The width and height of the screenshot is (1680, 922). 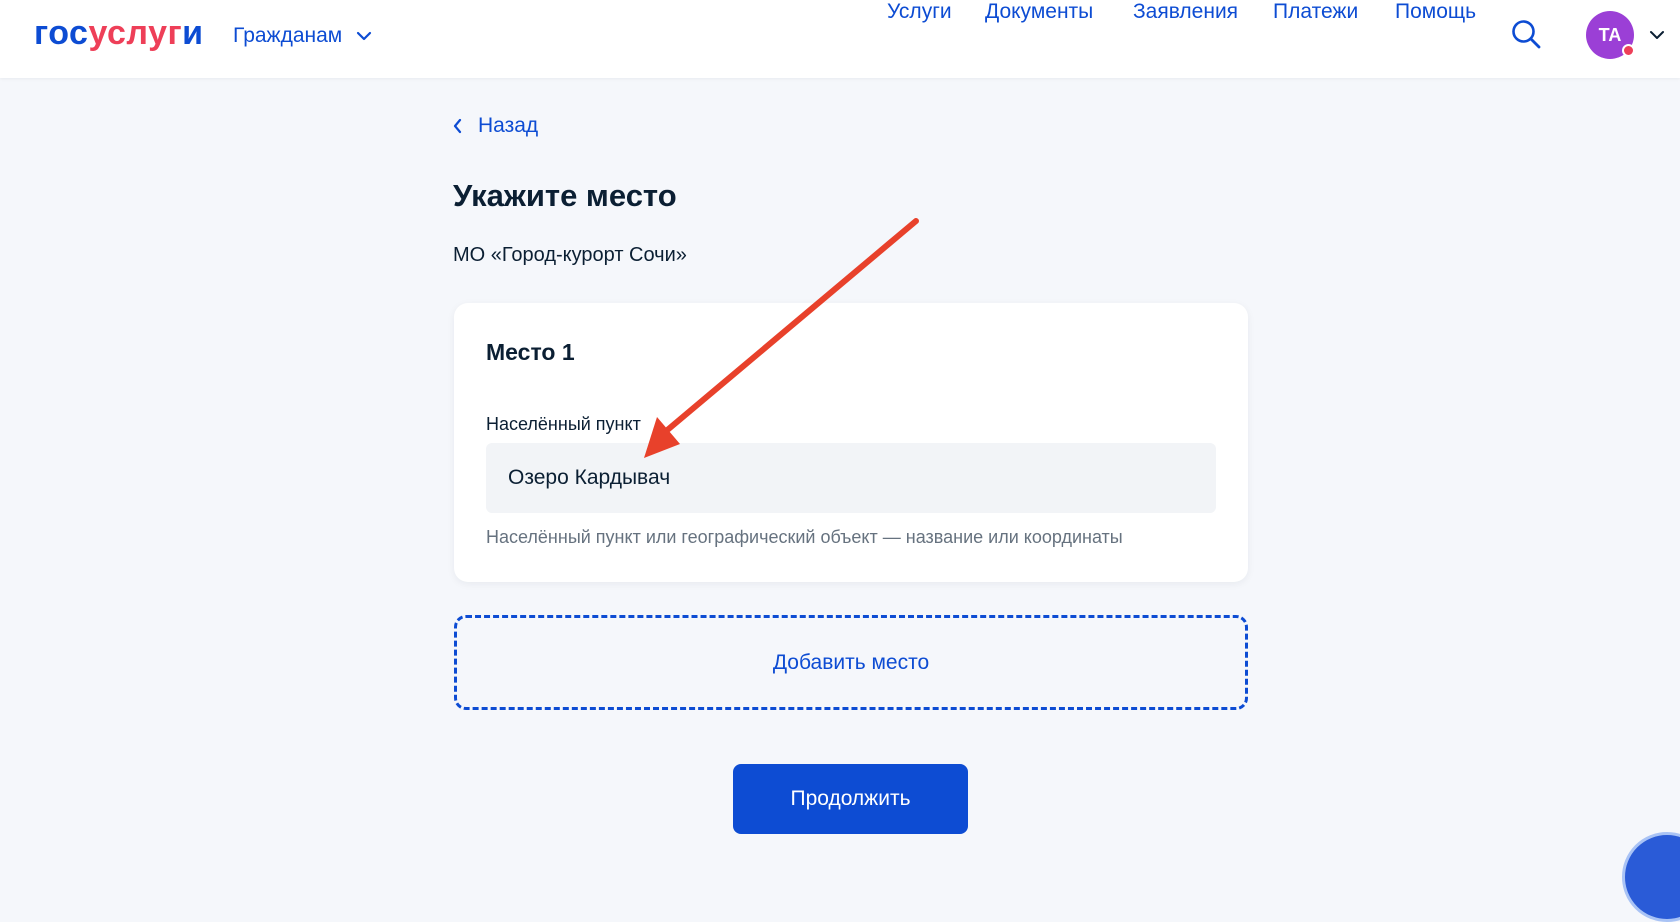 What do you see at coordinates (565, 195) in the screenshot?
I see `page-title: Укажите место` at bounding box center [565, 195].